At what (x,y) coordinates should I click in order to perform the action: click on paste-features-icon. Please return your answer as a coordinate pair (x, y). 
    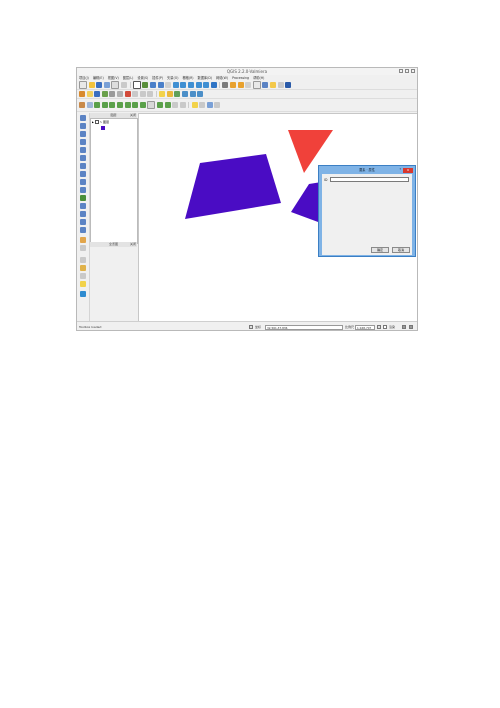
    Looking at the image, I should click on (150, 94).